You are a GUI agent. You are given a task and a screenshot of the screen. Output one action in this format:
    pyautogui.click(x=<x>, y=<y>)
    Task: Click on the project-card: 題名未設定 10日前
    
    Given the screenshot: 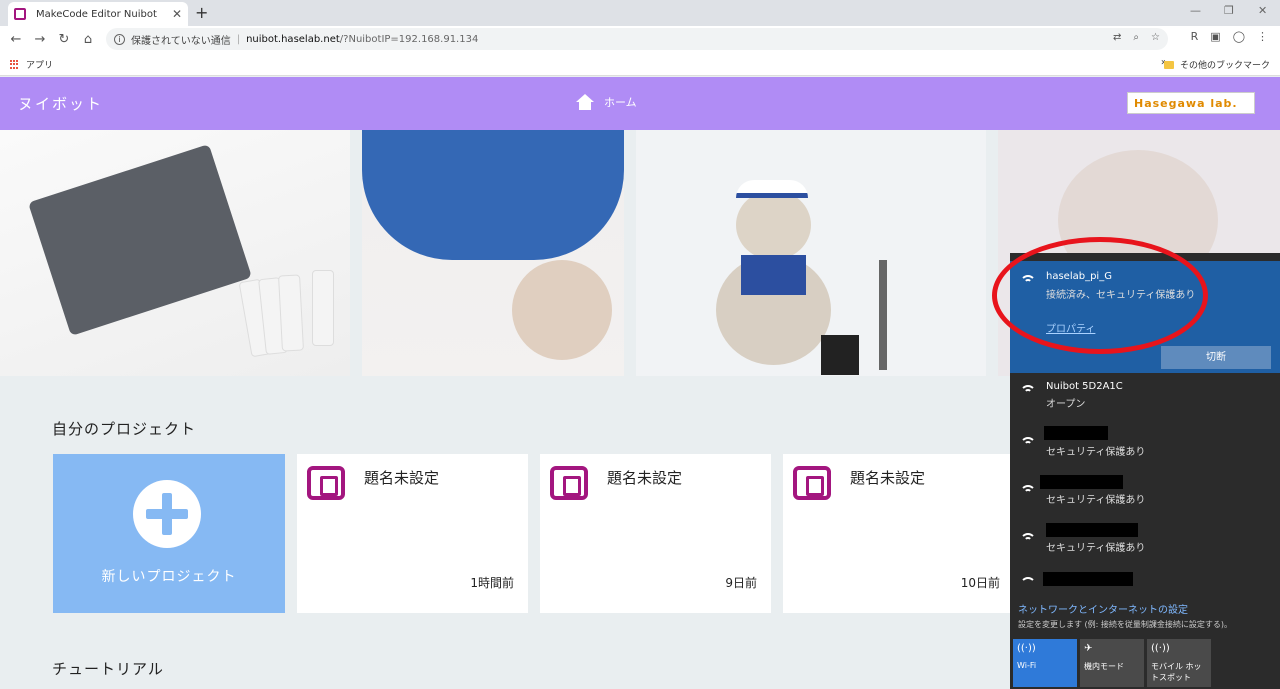 What is the action you would take?
    pyautogui.click(x=898, y=533)
    